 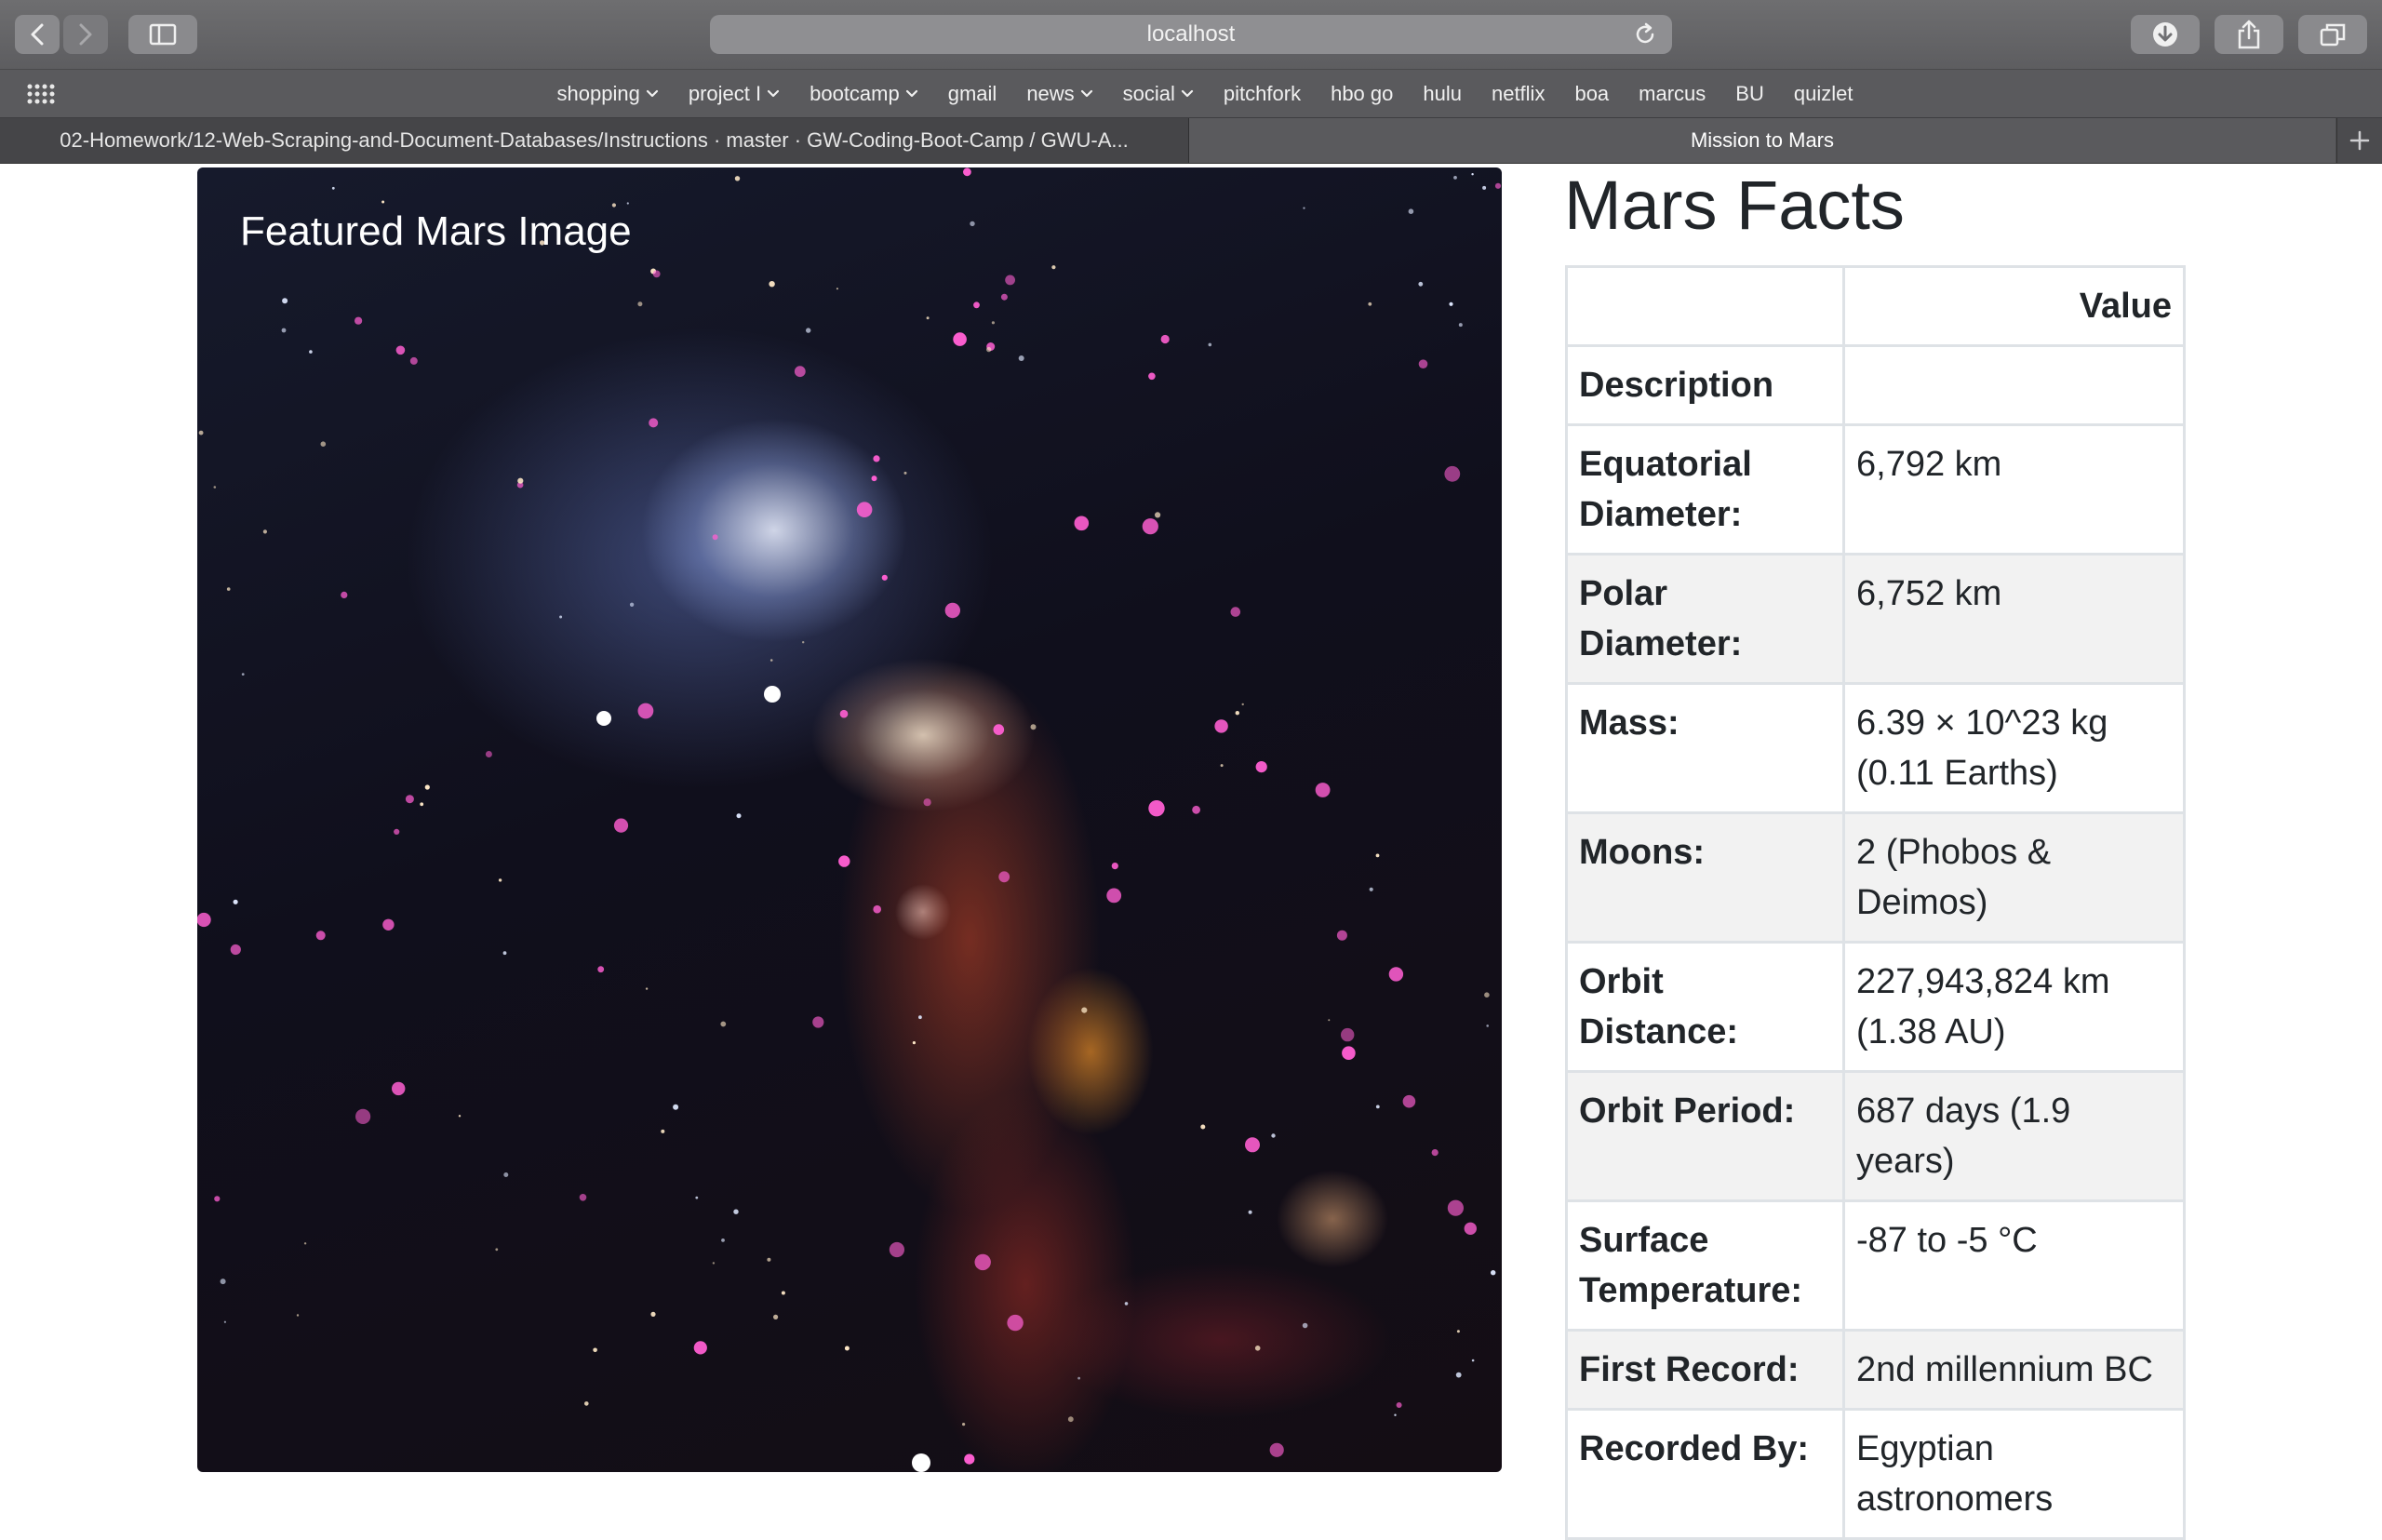 What do you see at coordinates (2014, 1265) in the screenshot?
I see `fact-value: -87 to -5 °C` at bounding box center [2014, 1265].